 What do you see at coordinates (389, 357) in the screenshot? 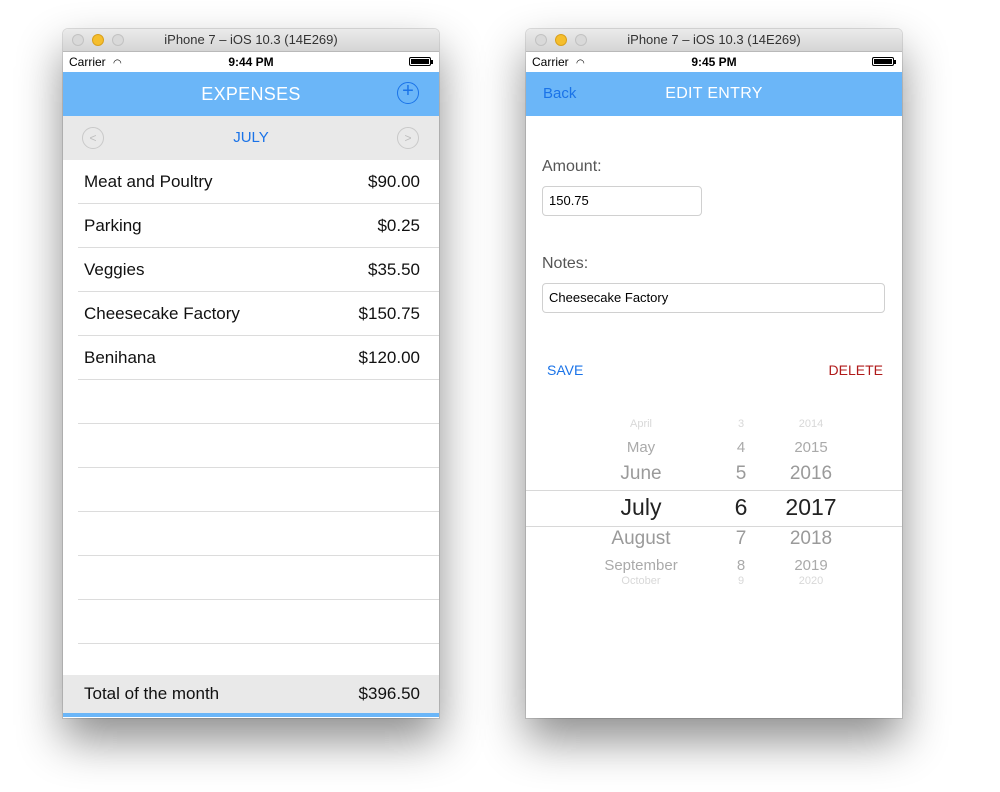
I see `expense-amount: $120.00` at bounding box center [389, 357].